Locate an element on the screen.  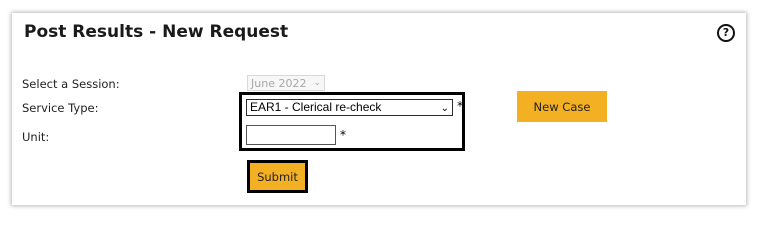
session-select: June 2022 ⌄ is located at coordinates (286, 83).